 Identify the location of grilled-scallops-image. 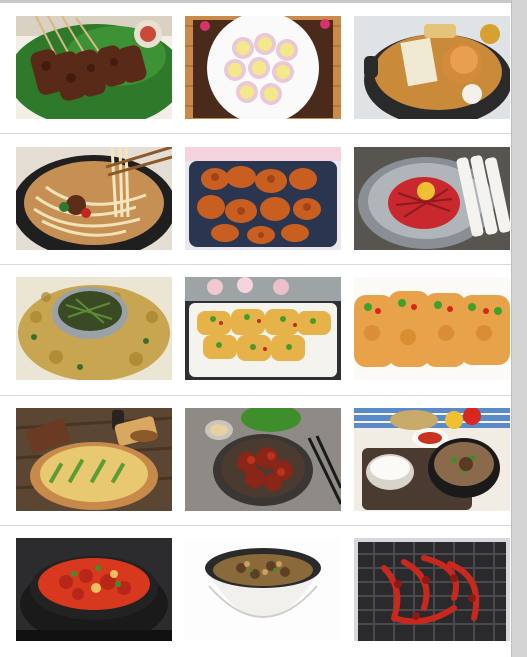
(263, 67).